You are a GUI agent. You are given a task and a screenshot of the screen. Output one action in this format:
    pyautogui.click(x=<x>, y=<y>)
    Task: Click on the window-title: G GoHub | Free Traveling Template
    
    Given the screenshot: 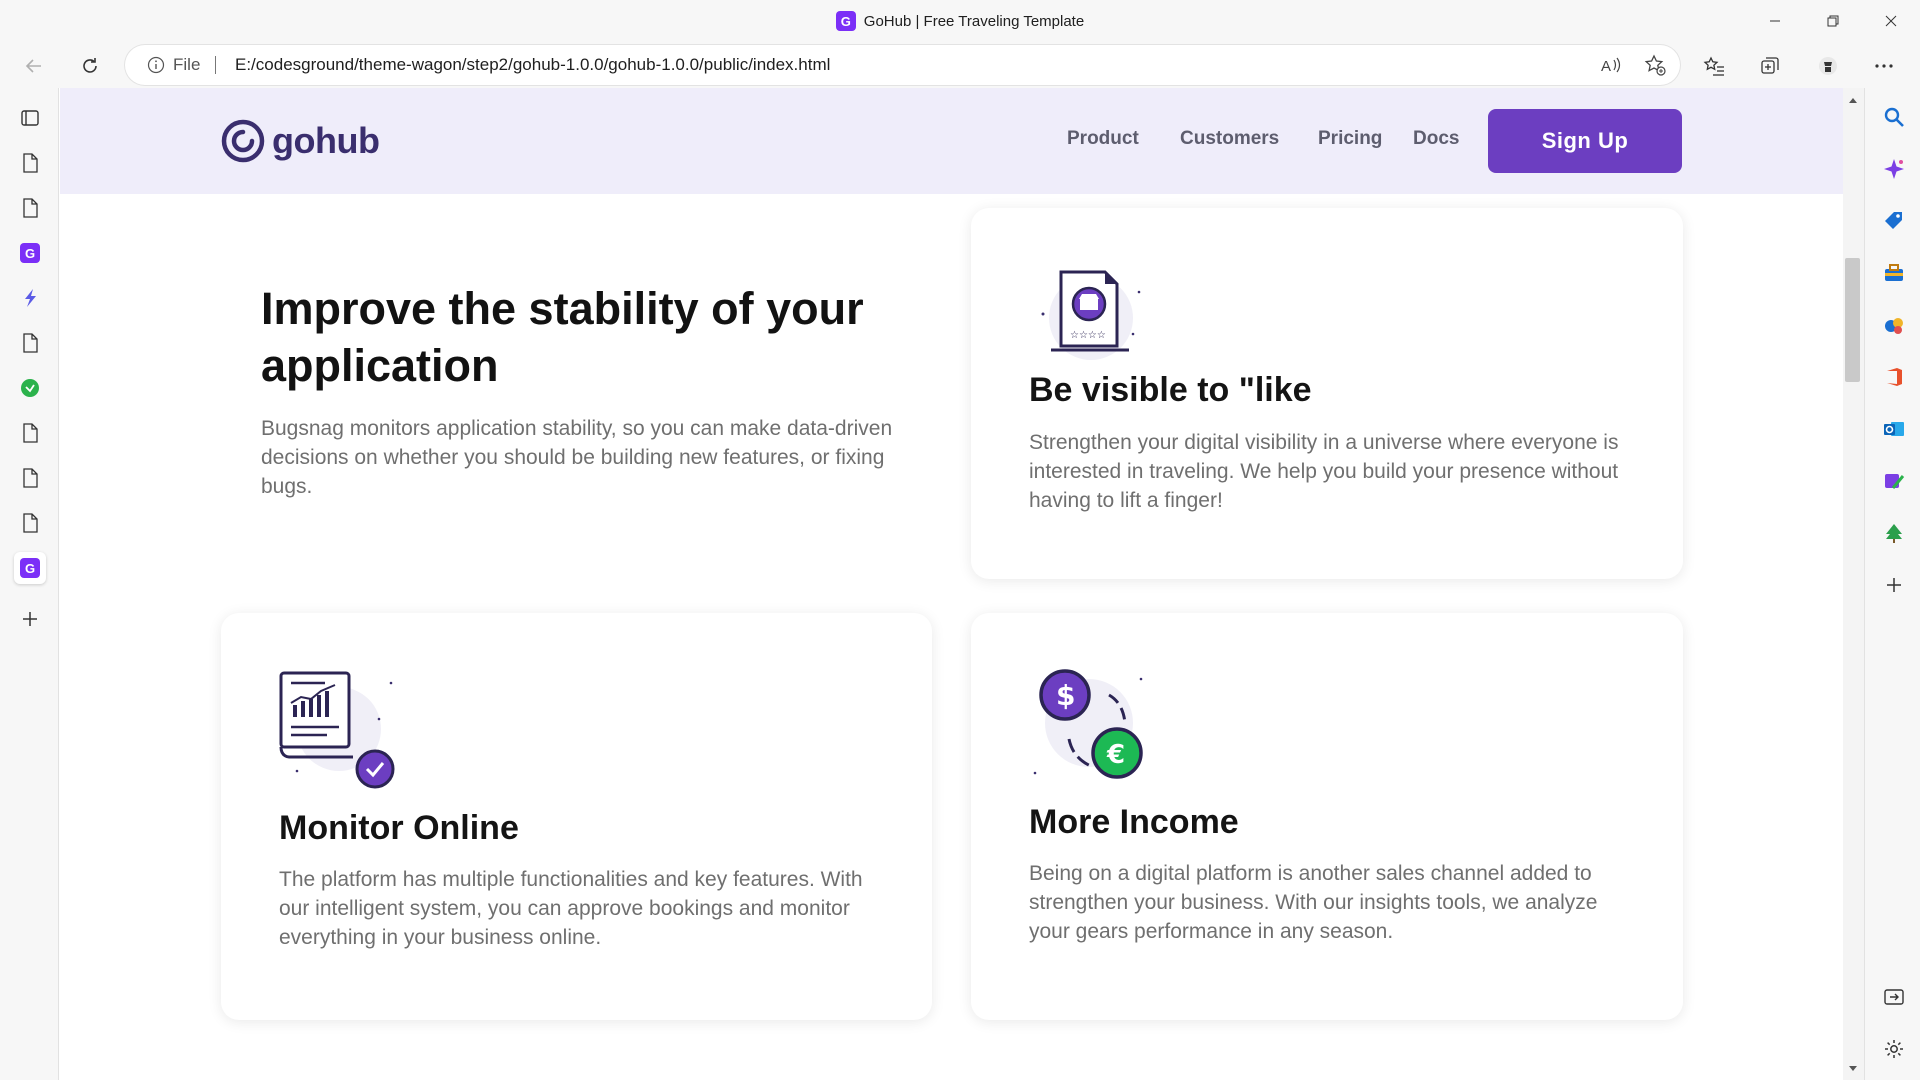 What is the action you would take?
    pyautogui.click(x=960, y=21)
    